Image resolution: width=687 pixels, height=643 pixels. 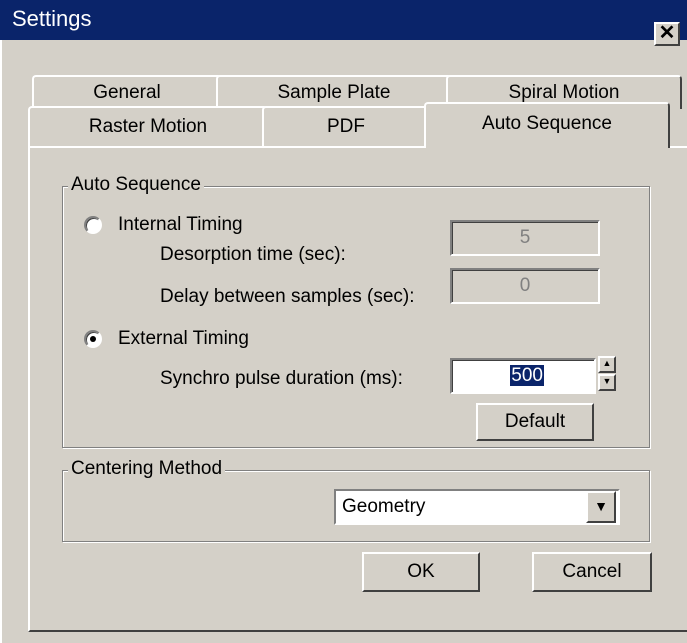 I want to click on title-bar, so click(x=343, y=20).